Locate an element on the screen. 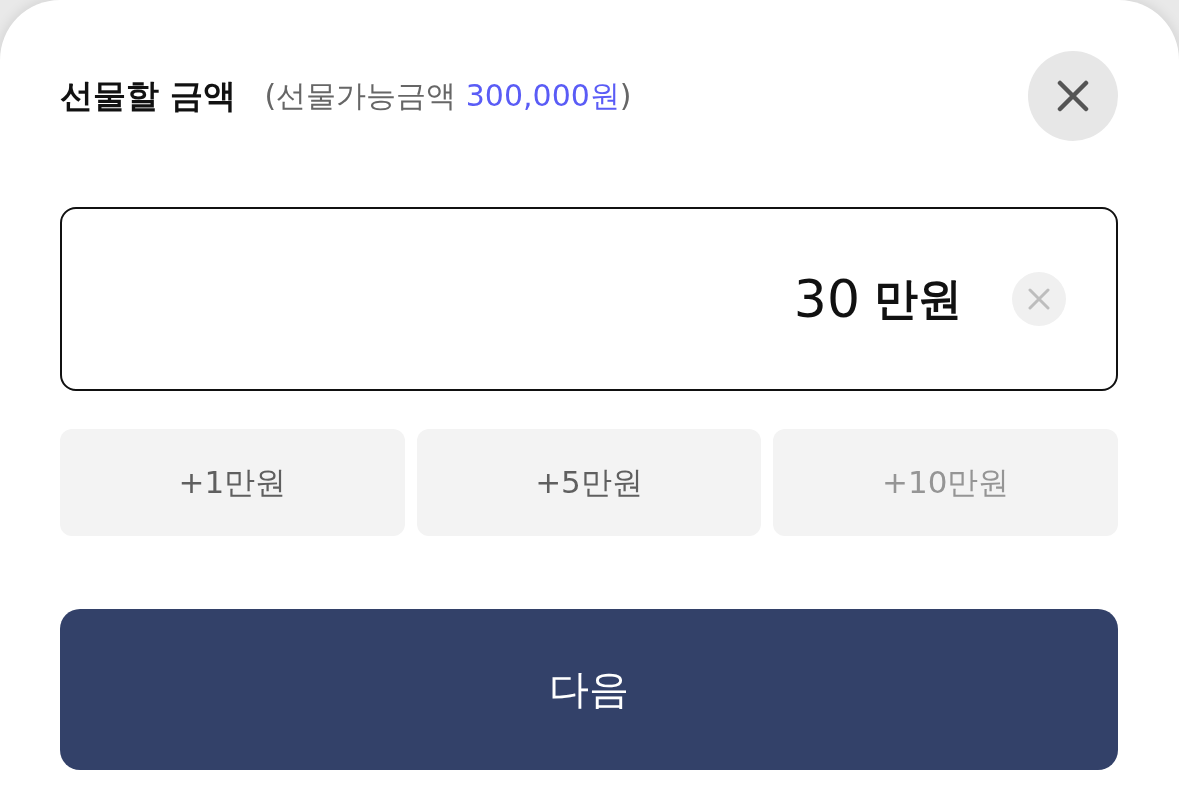 The height and width of the screenshot is (807, 1179). add-amount-button: +1만원 is located at coordinates (232, 482).